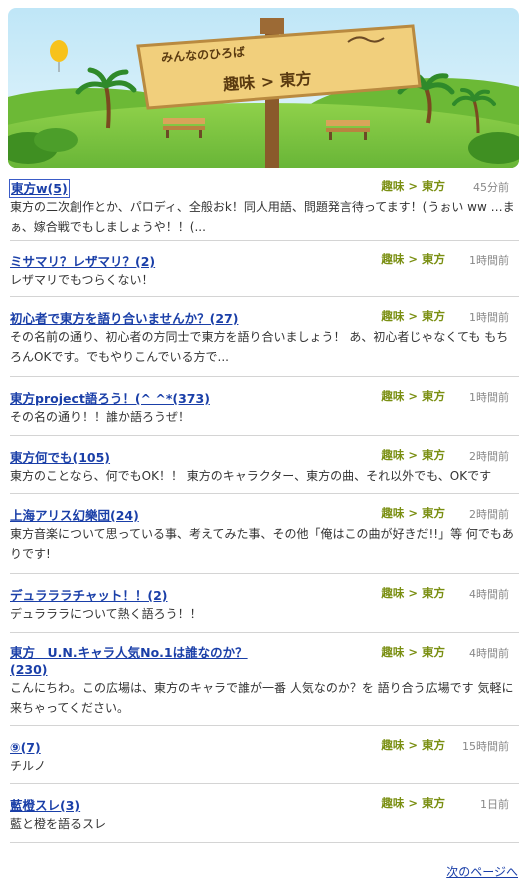  Describe the element at coordinates (485, 746) in the screenshot. I see `post-time: 15時間前` at that location.